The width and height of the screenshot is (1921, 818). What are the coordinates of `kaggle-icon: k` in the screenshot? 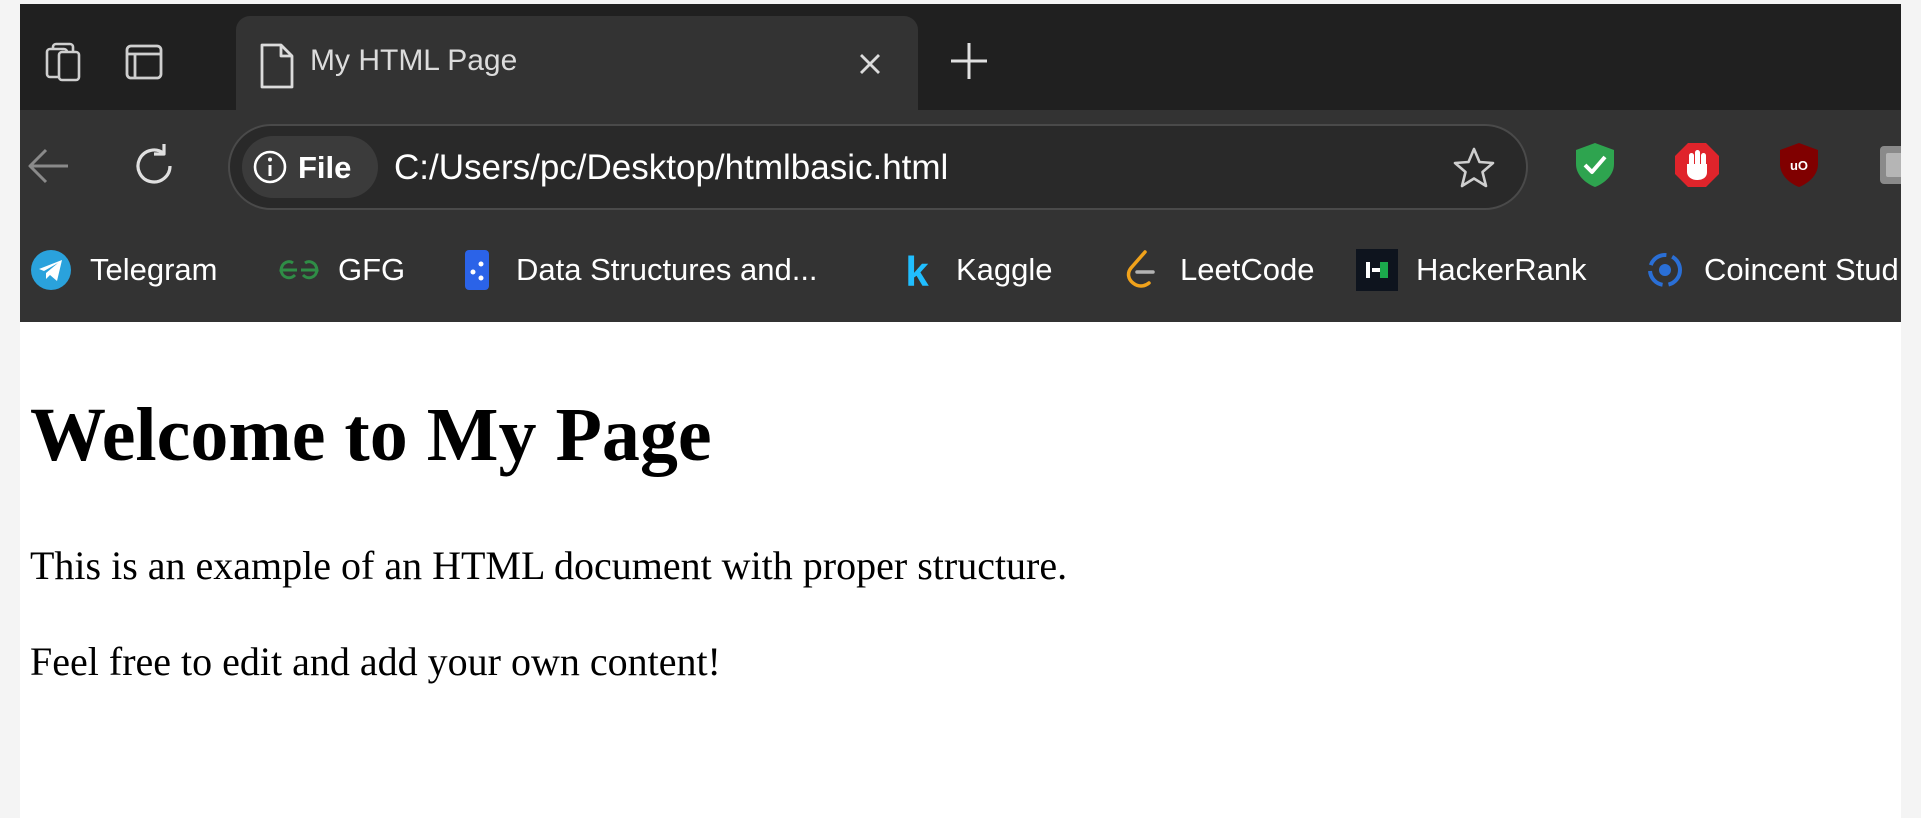 It's located at (917, 270).